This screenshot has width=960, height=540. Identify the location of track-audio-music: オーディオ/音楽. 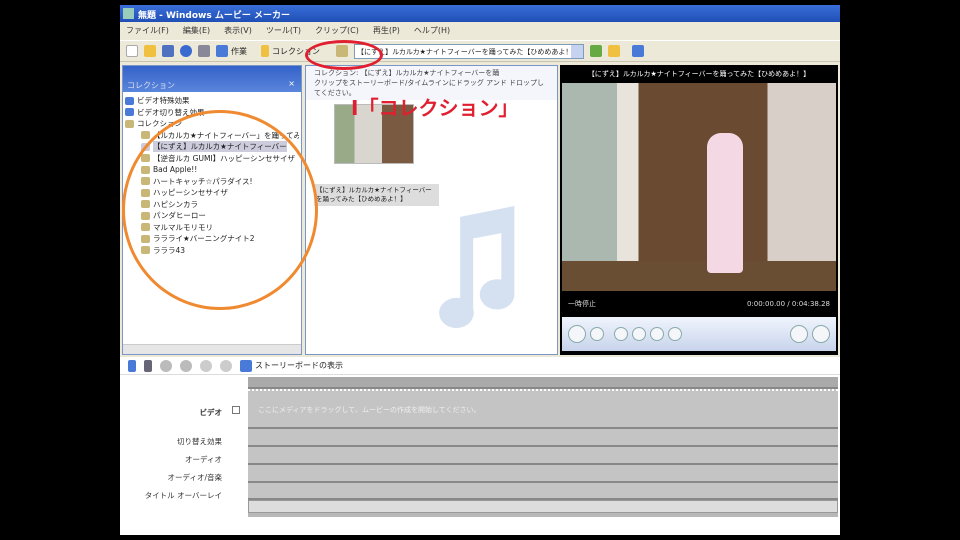
(194, 477).